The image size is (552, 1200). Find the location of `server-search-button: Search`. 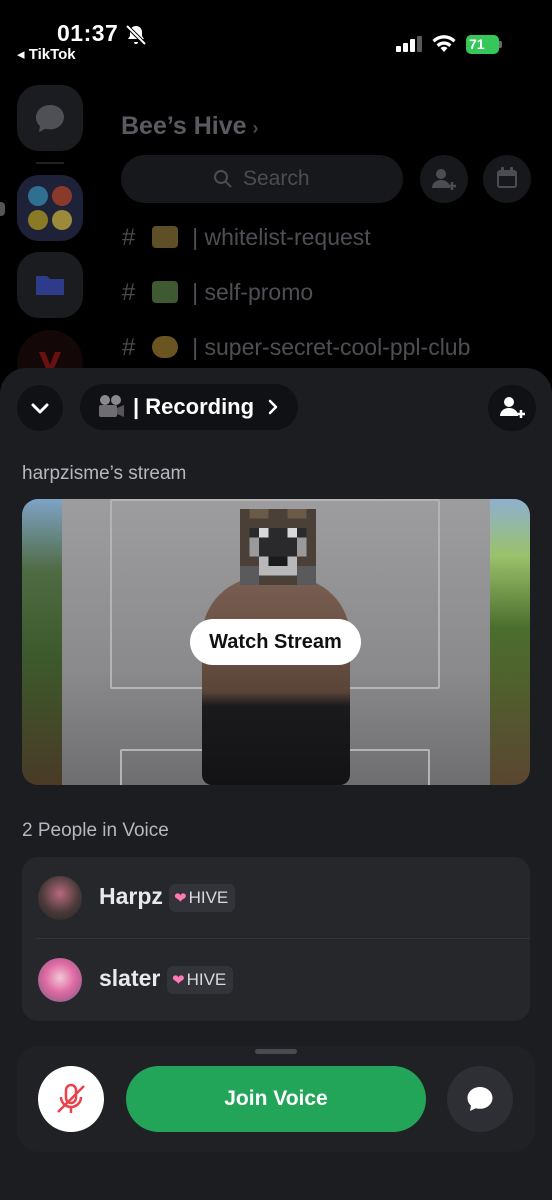

server-search-button: Search is located at coordinates (262, 179).